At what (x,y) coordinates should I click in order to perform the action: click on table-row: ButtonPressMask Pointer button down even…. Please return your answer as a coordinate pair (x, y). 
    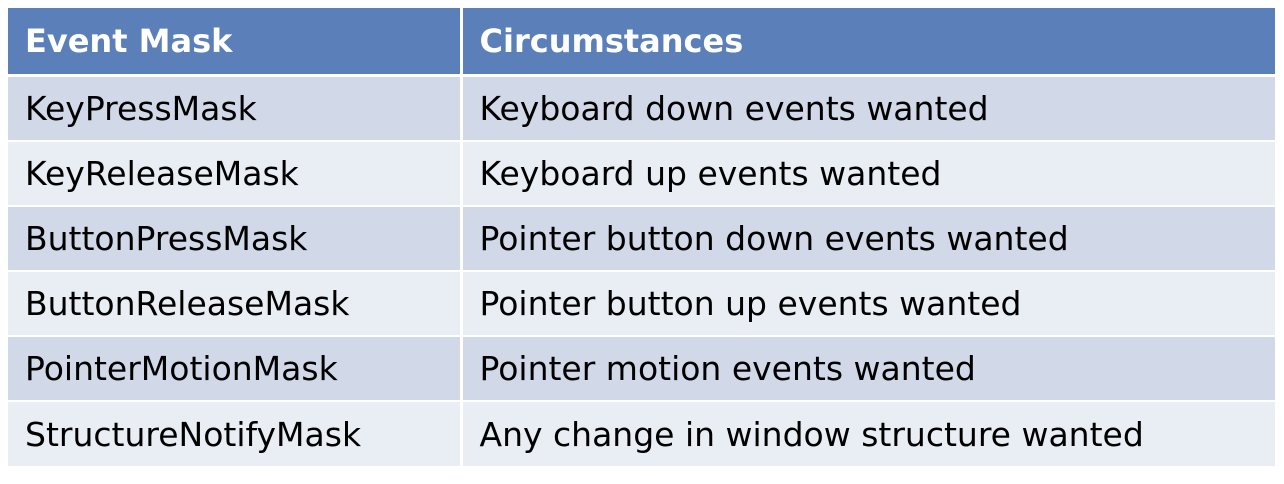
    Looking at the image, I should click on (641, 239).